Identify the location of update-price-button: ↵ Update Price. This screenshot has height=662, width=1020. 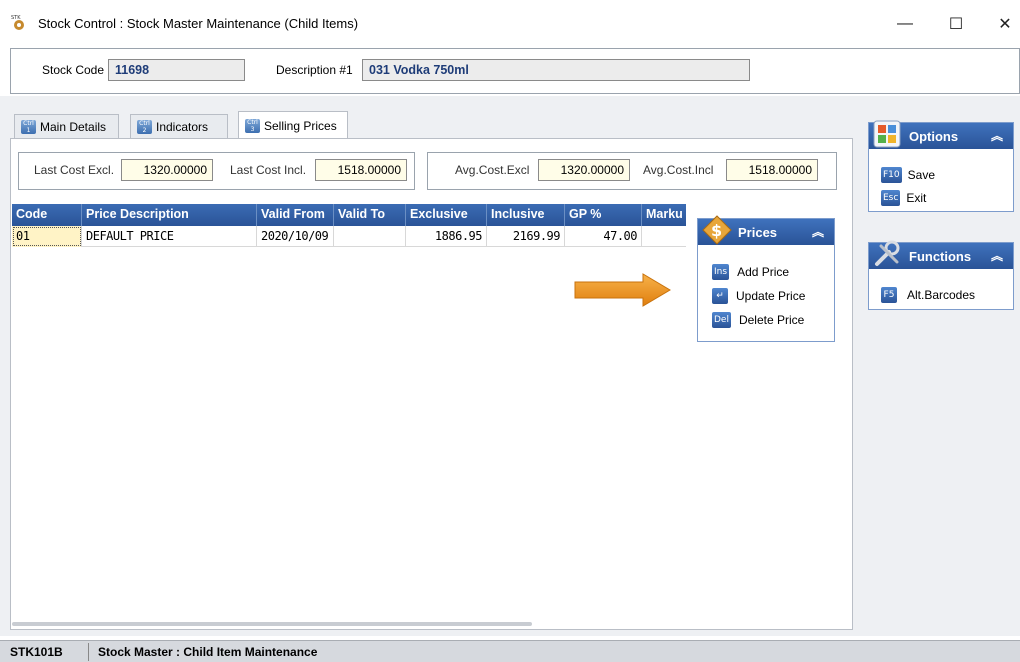
(758, 296).